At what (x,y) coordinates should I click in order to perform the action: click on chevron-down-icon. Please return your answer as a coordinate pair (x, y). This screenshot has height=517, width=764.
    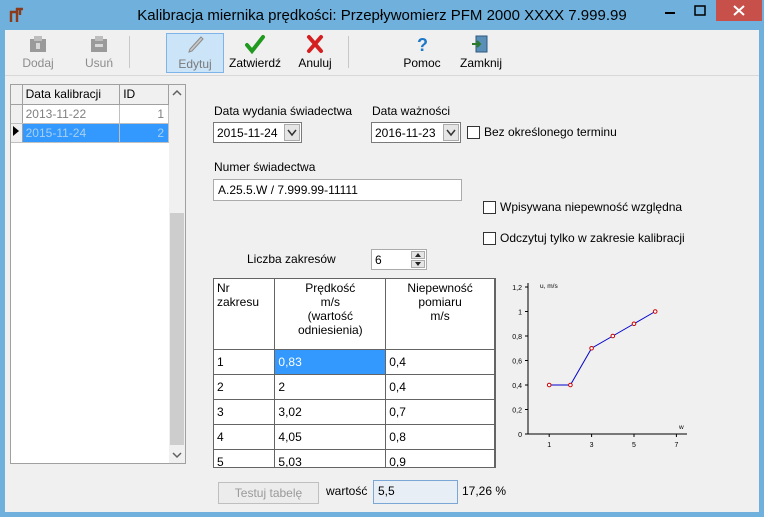
    Looking at the image, I should click on (451, 133).